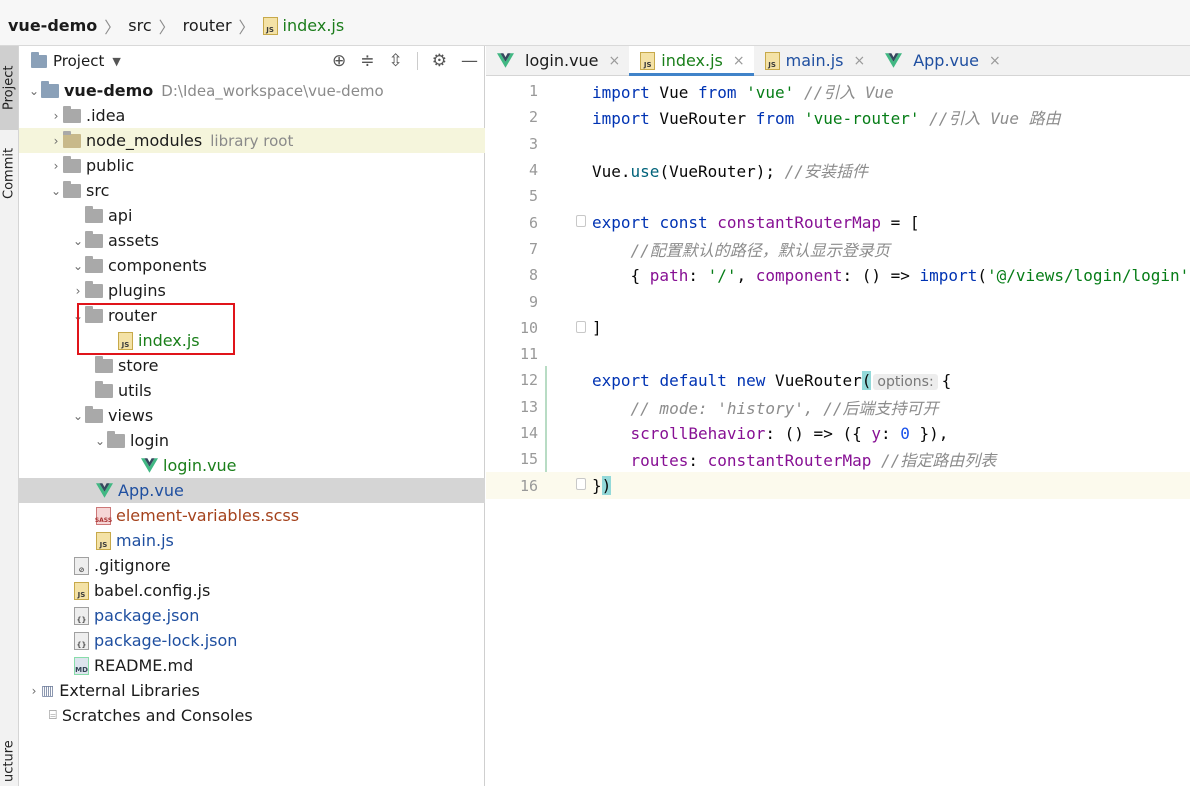 The height and width of the screenshot is (786, 1190). I want to click on tree-item-router-index-js: JS index.js, so click(252, 340).